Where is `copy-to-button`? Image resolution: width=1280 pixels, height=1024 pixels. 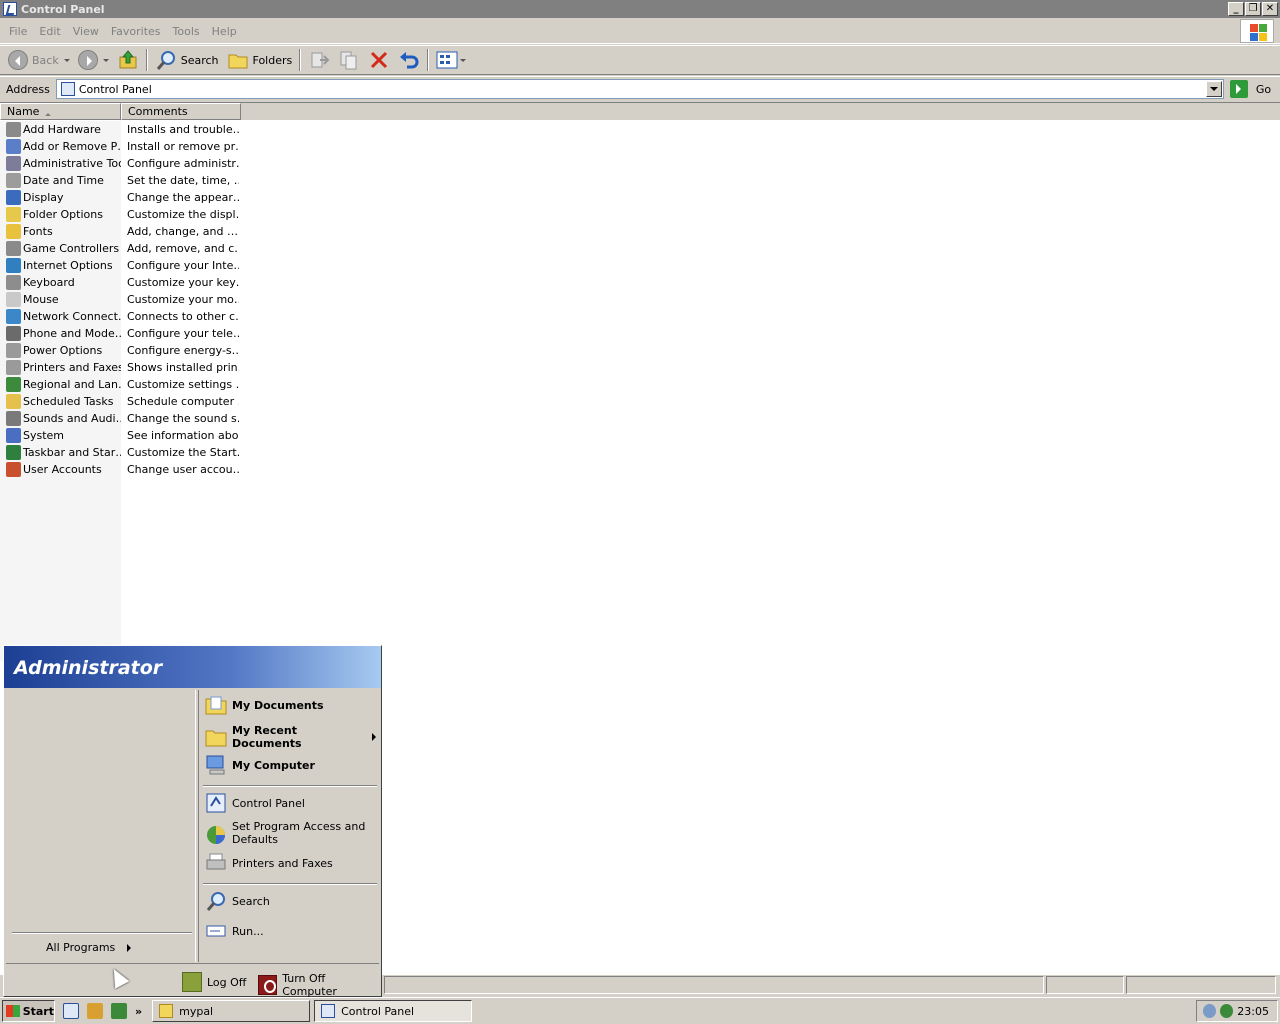 copy-to-button is located at coordinates (349, 60).